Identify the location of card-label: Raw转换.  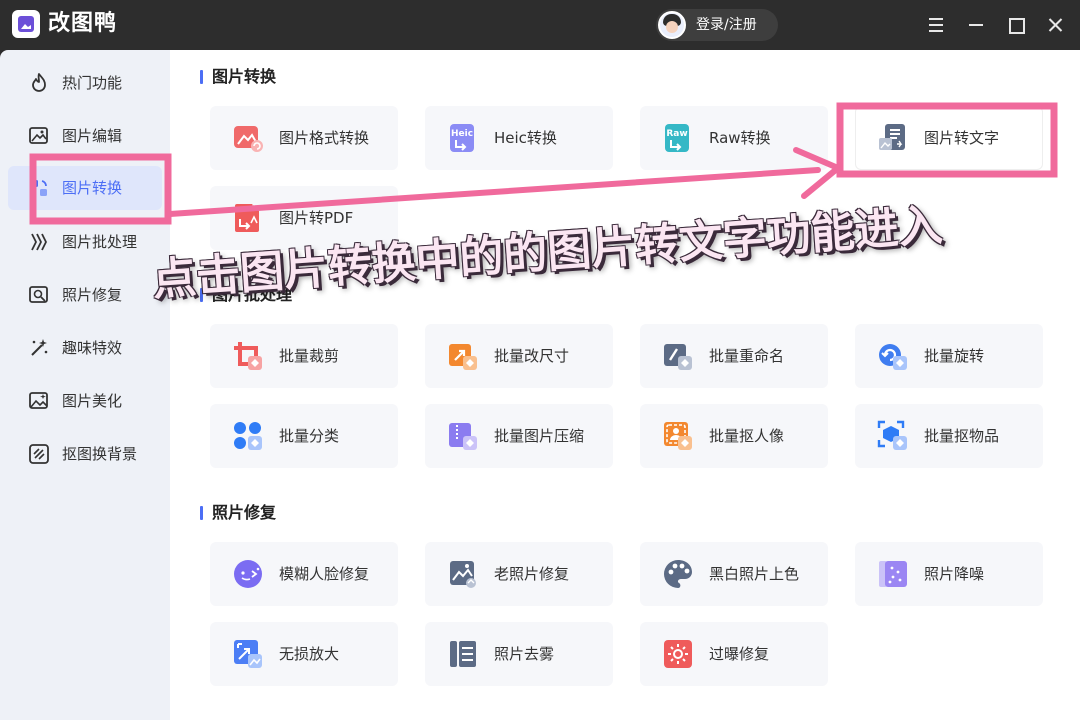
(740, 138).